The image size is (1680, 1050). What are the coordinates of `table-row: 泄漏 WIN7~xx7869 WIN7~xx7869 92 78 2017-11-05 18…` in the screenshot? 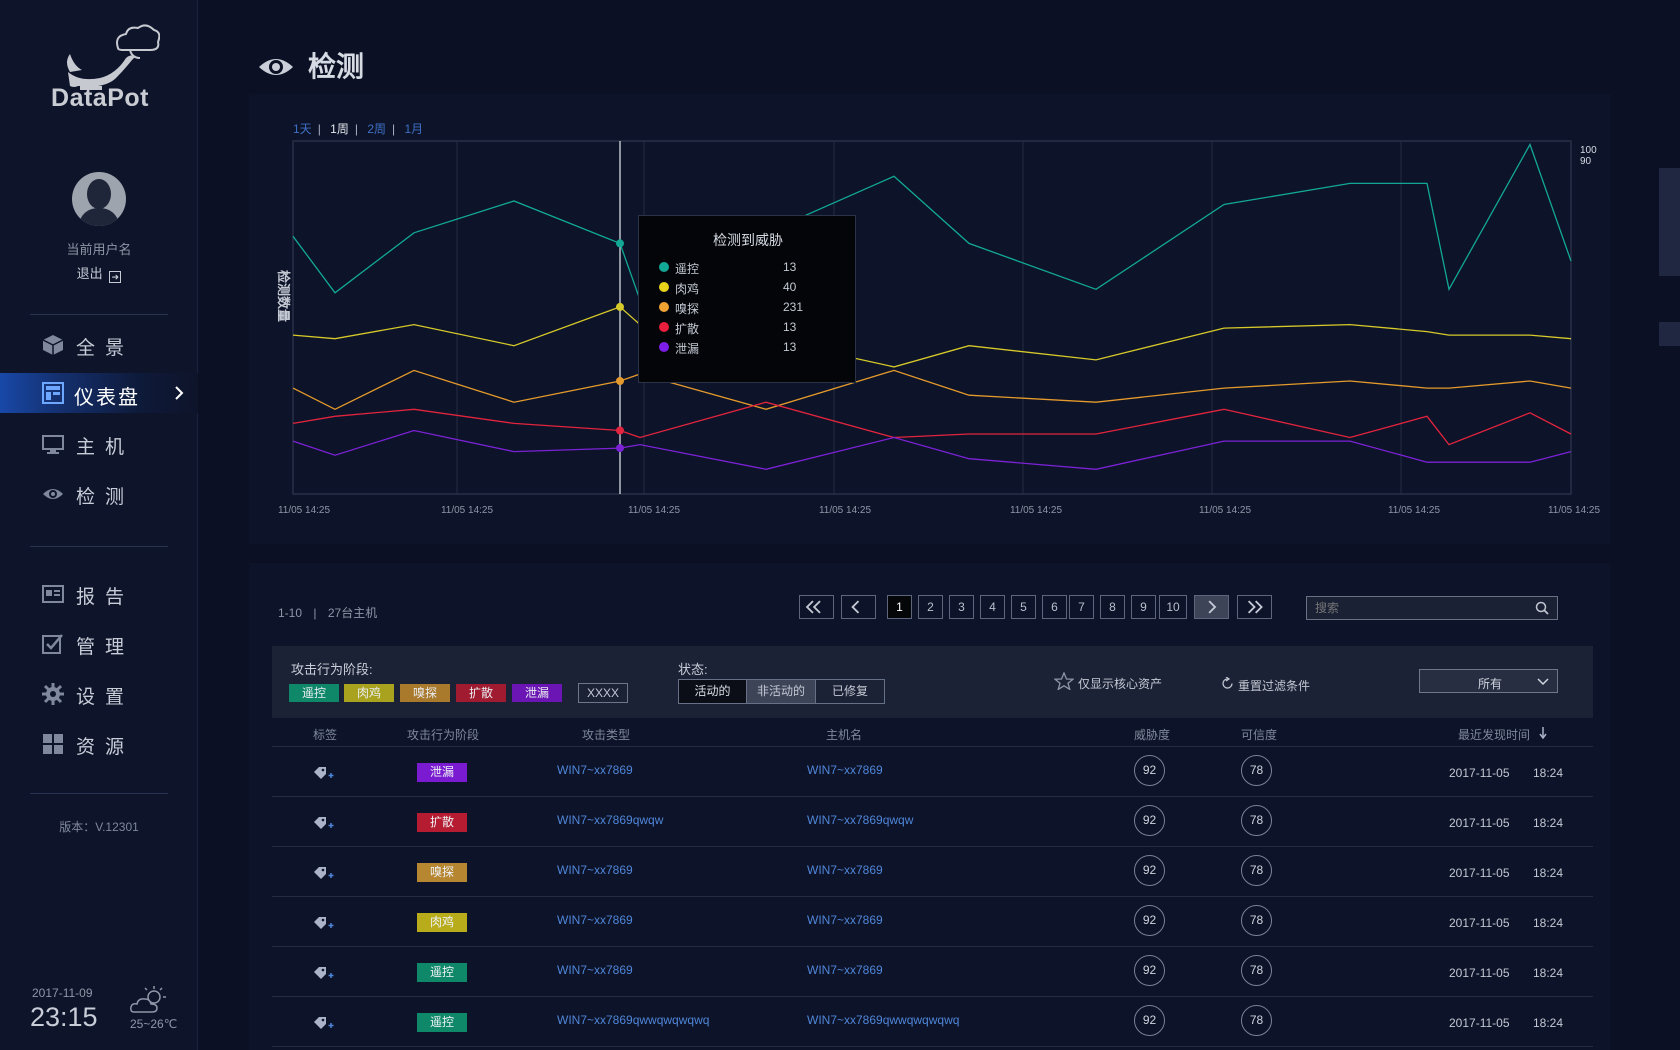 It's located at (932, 772).